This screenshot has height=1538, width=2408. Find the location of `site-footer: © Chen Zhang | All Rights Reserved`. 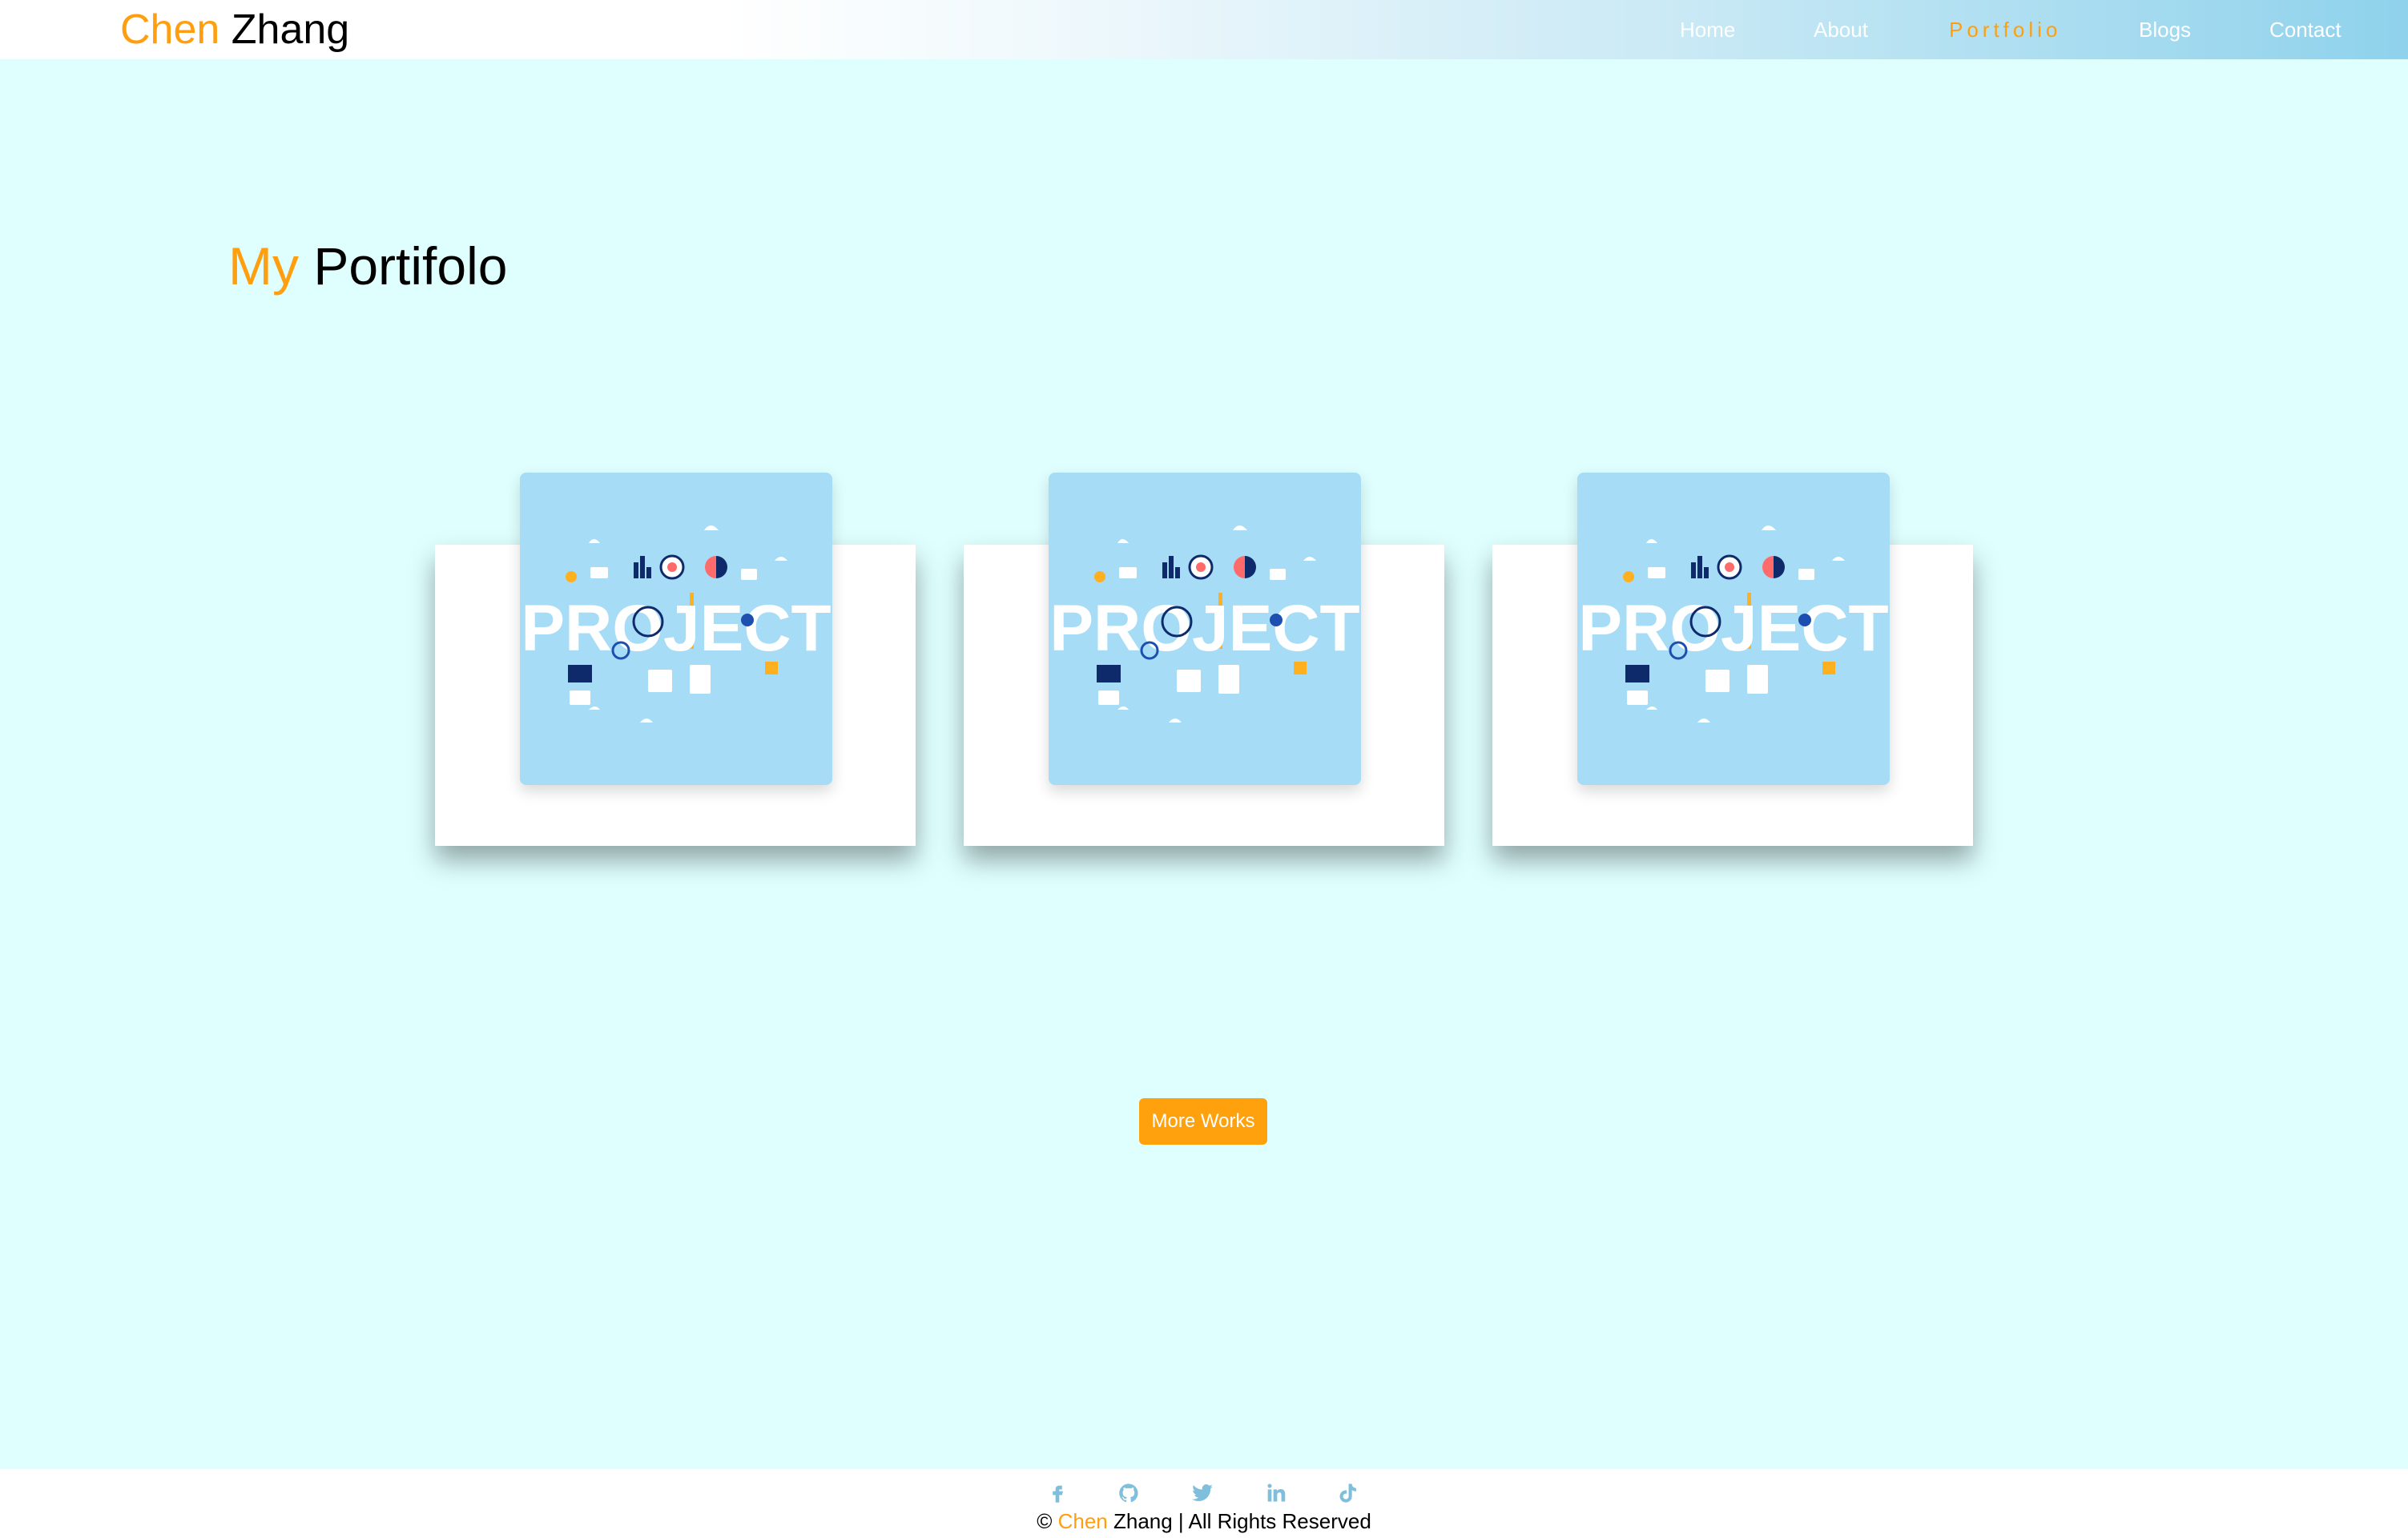

site-footer: © Chen Zhang | All Rights Reserved is located at coordinates (1204, 1504).